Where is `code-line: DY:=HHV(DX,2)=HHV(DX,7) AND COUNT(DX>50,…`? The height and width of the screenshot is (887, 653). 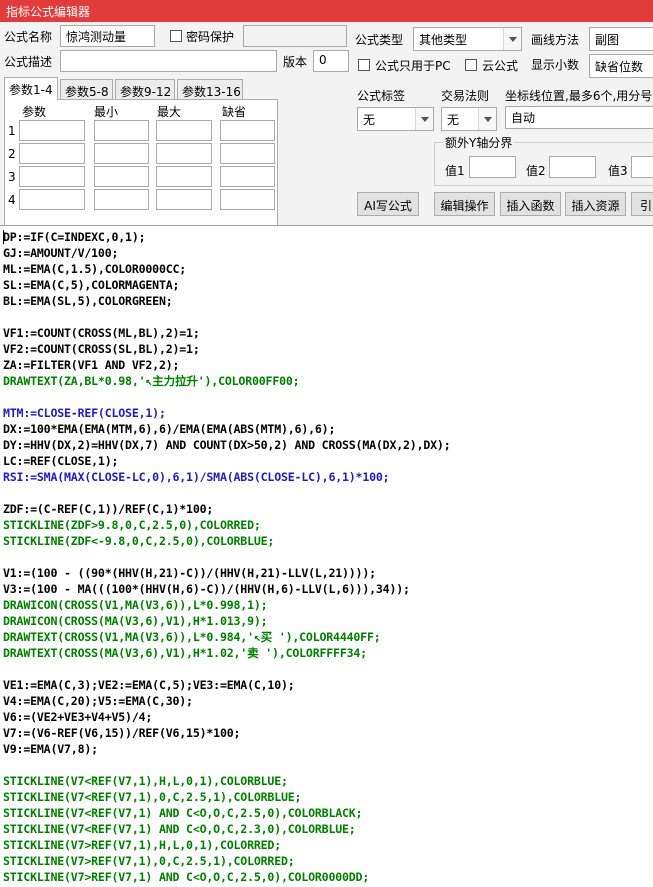
code-line: DY:=HHV(DX,2)=HHV(DX,7) AND COUNT(DX>50,… is located at coordinates (227, 445).